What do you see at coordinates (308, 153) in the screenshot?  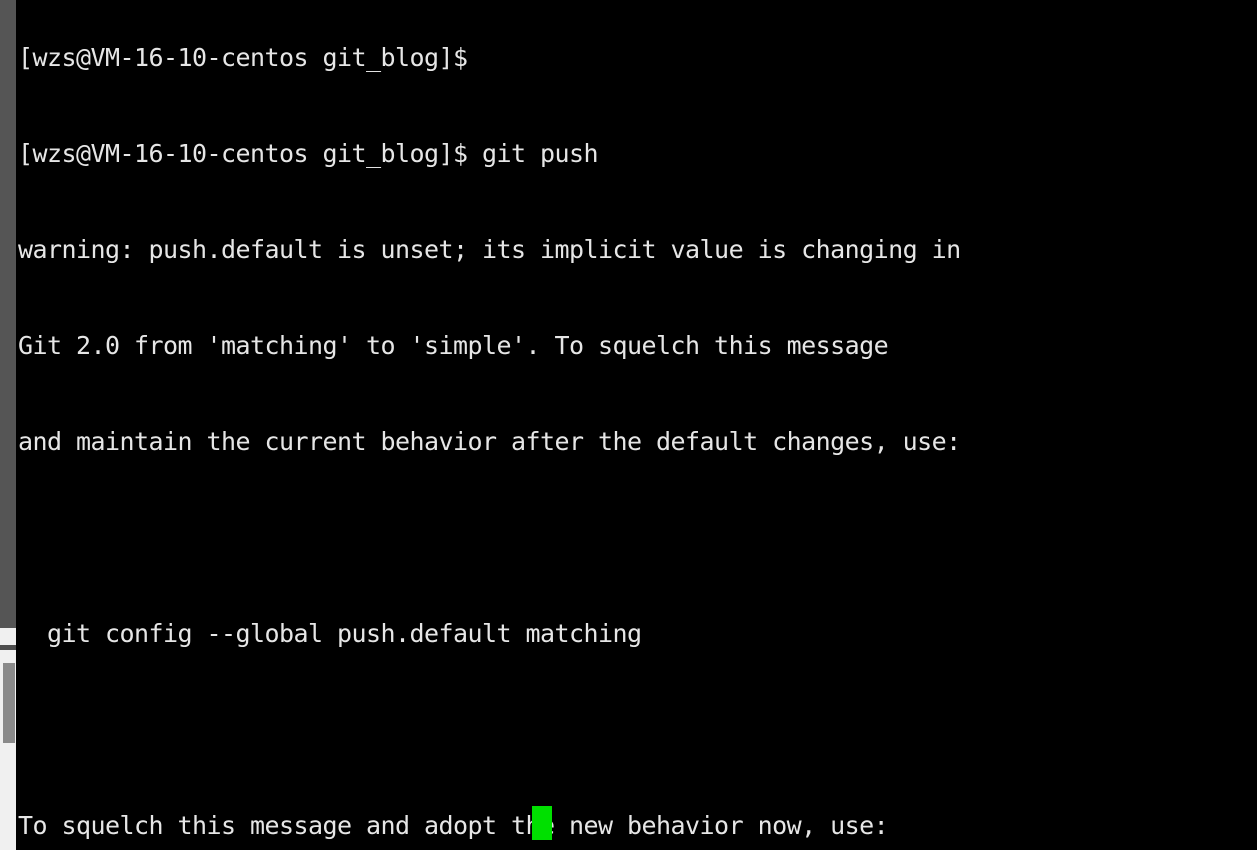 I see `terminal-line-prompt-command: [wzs@VM-16-10-centos git_blog]$ git push` at bounding box center [308, 153].